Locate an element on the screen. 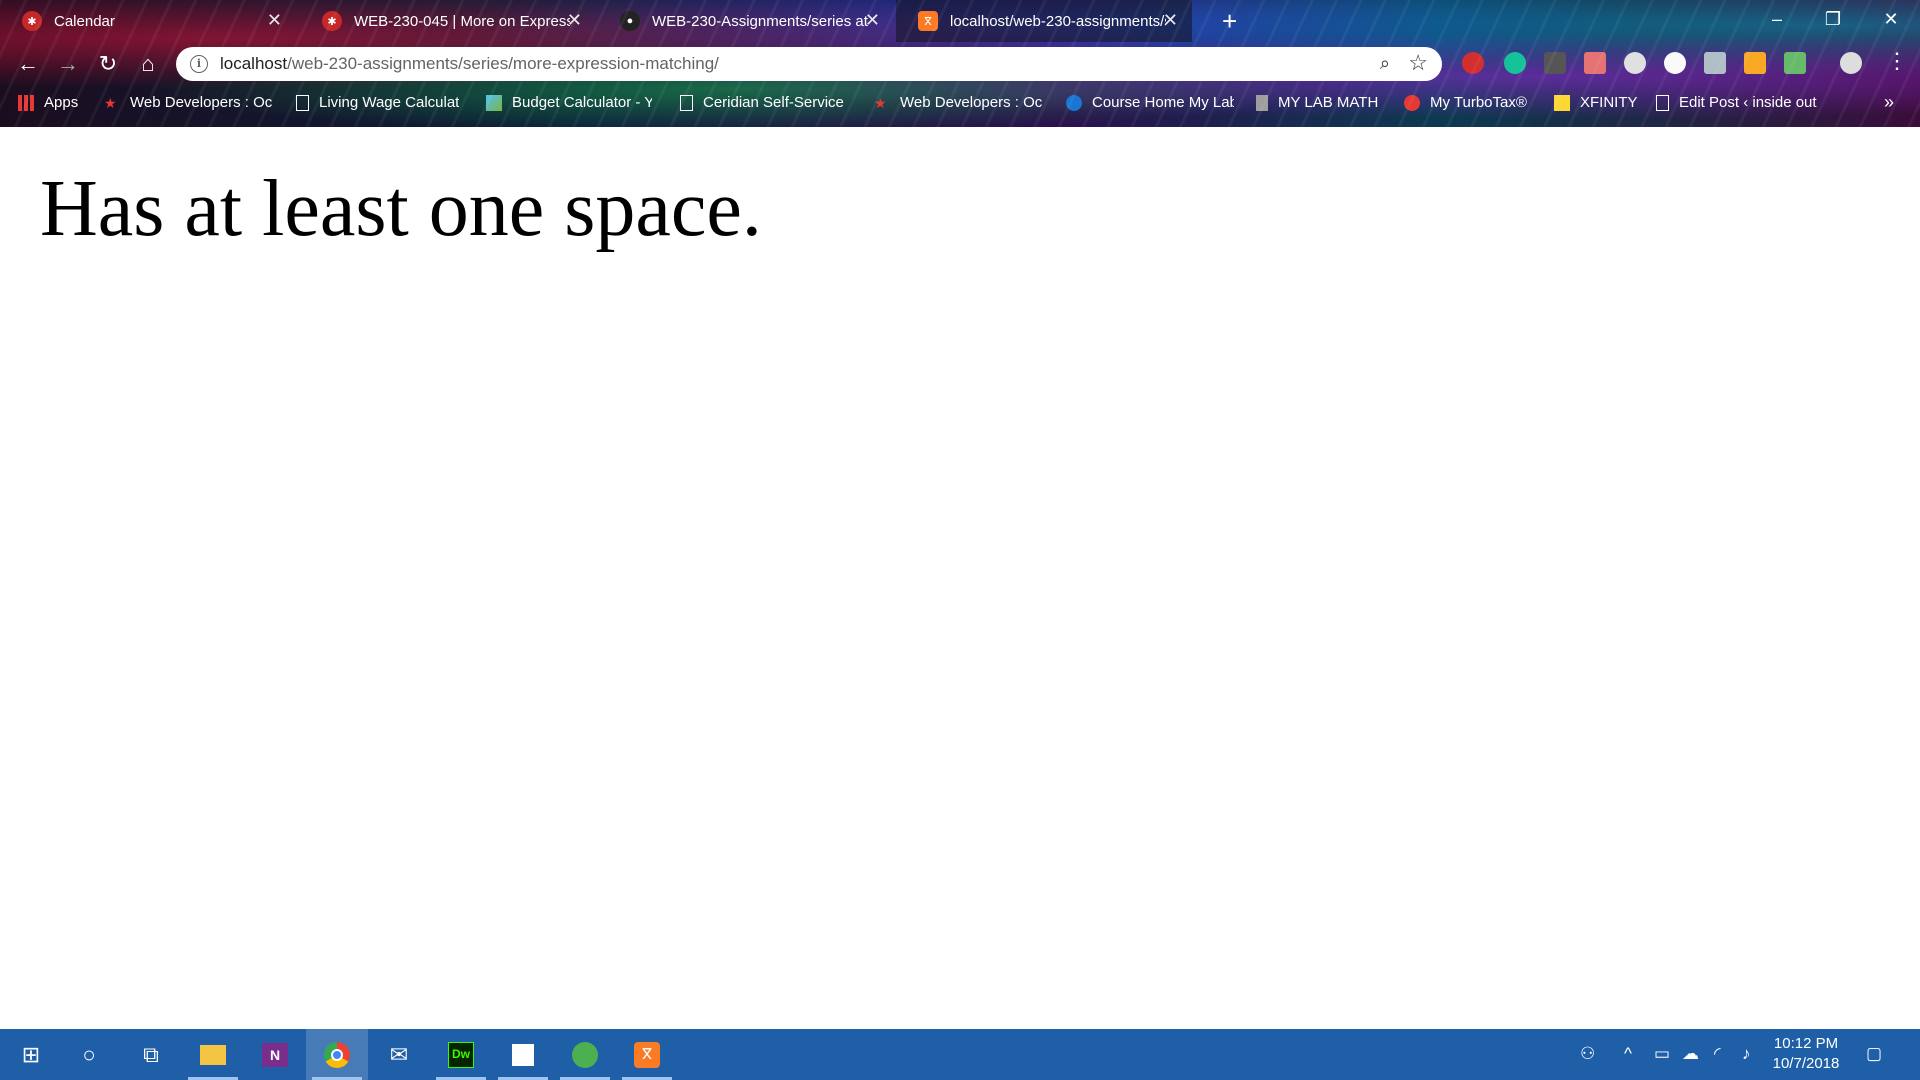 The height and width of the screenshot is (1080, 1920). extension-shield-icon is located at coordinates (1473, 63).